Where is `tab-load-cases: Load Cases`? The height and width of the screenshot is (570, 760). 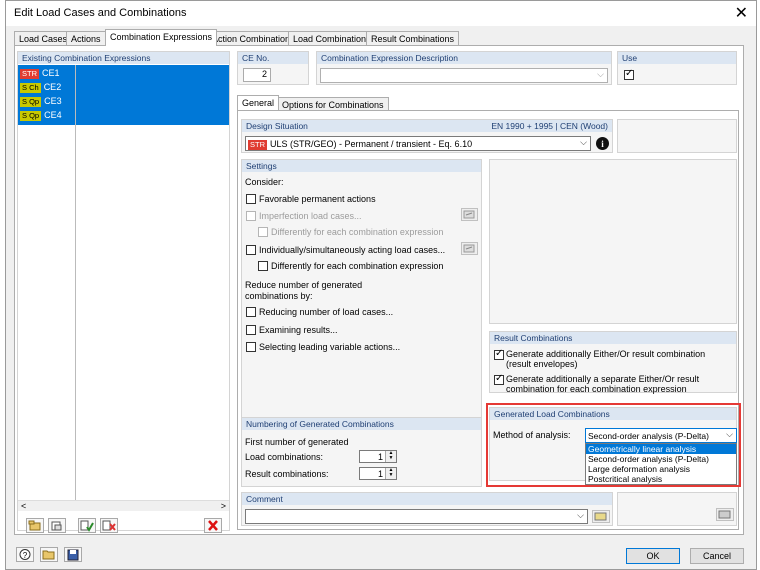
tab-load-cases: Load Cases is located at coordinates (43, 38).